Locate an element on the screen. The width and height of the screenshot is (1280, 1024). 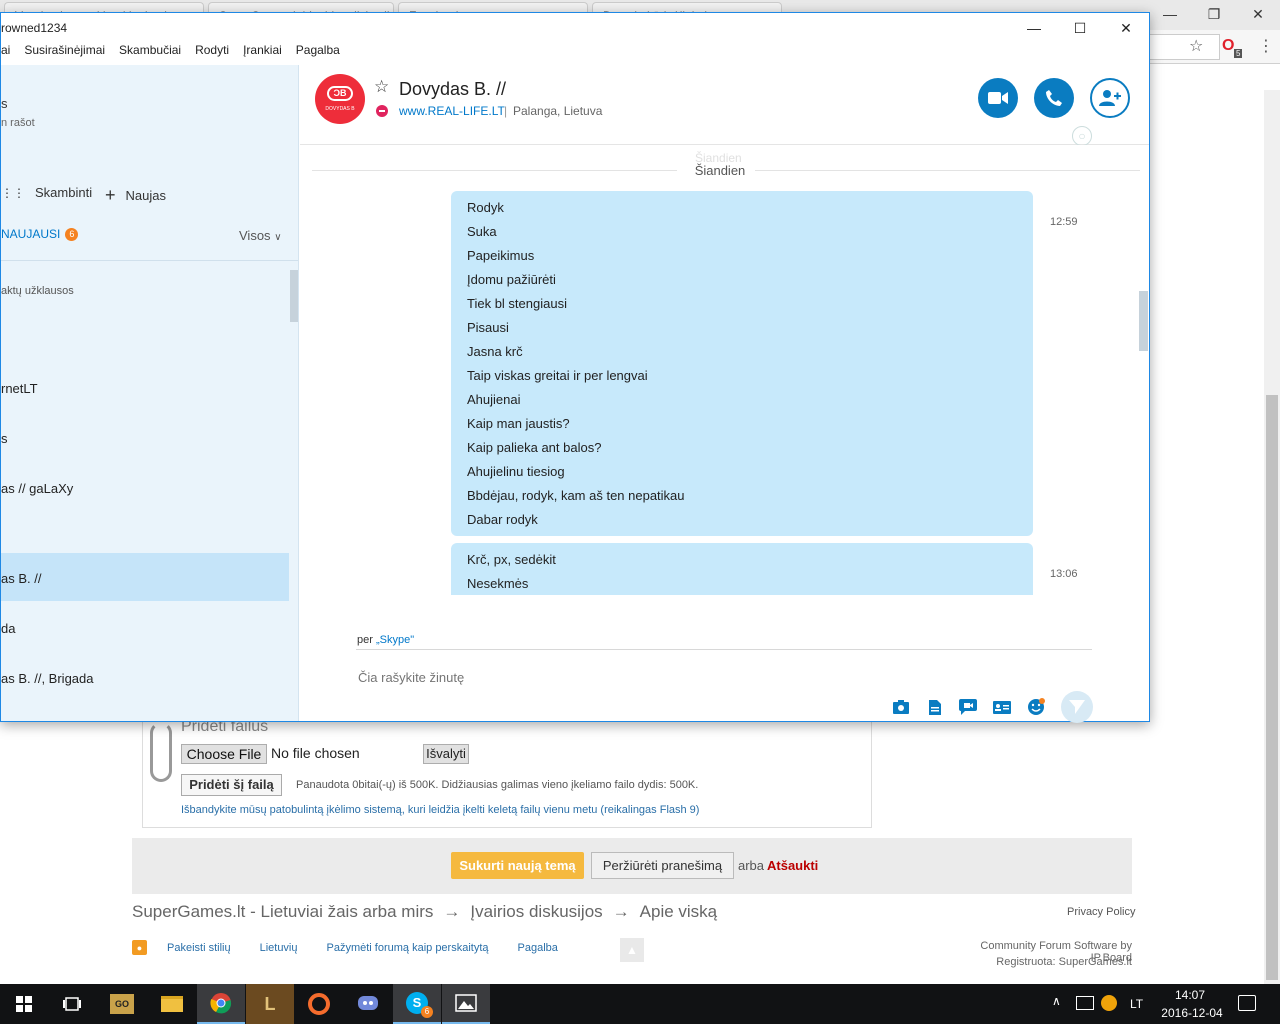
attach-file-button: Pridėti šį failą is located at coordinates (231, 785).